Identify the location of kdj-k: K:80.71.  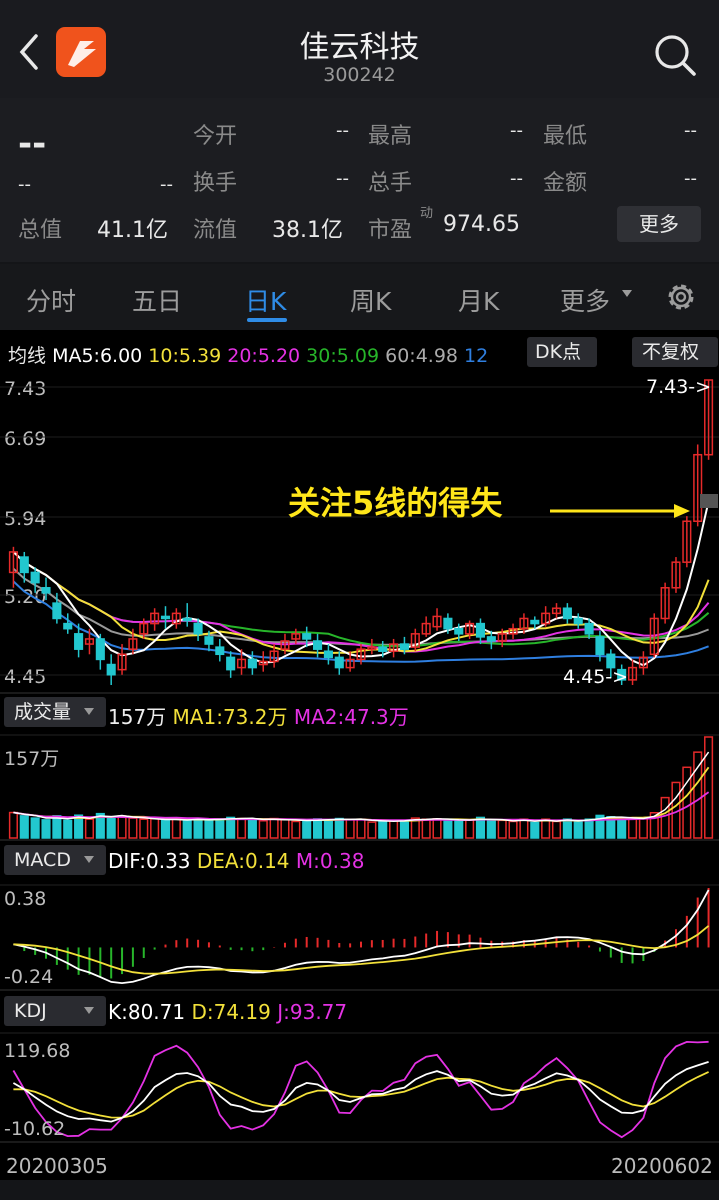
(147, 1012).